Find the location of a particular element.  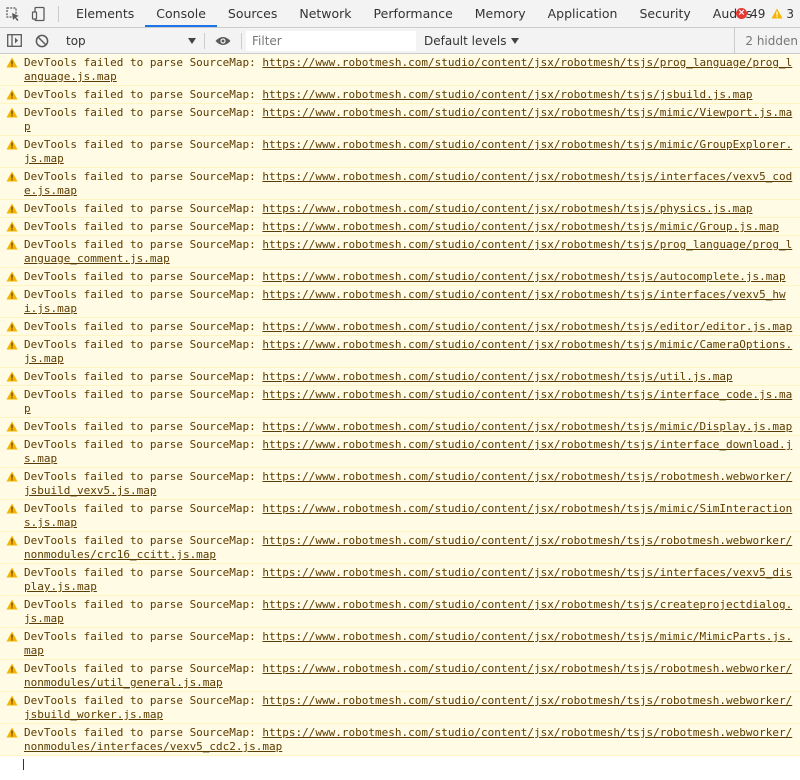

live-expression-eye-icon is located at coordinates (223, 40).